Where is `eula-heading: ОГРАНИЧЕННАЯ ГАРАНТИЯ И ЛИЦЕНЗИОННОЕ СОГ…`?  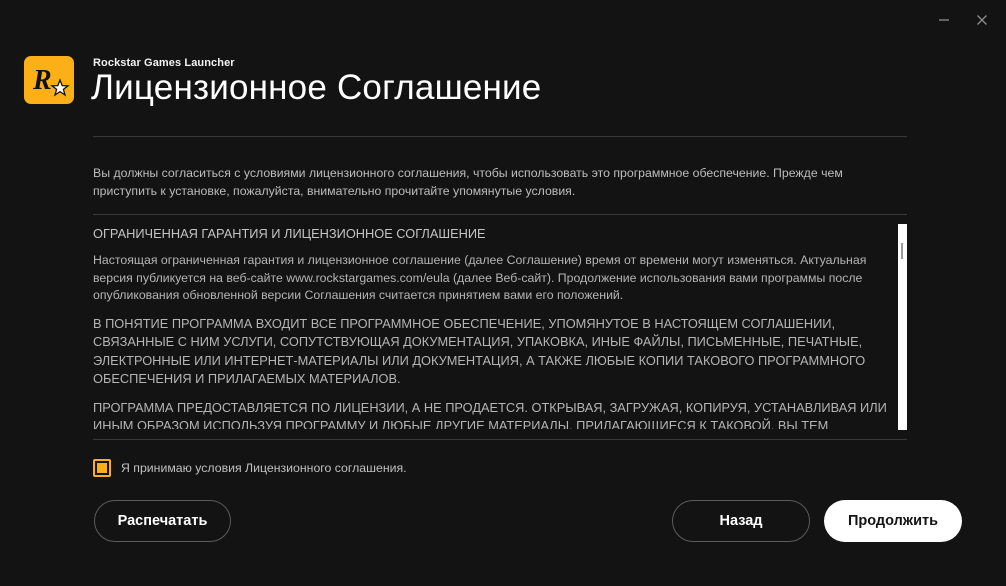
eula-heading: ОГРАНИЧЕННАЯ ГАРАНТИЯ И ЛИЦЕНЗИОННОЕ СОГ… is located at coordinates (289, 233).